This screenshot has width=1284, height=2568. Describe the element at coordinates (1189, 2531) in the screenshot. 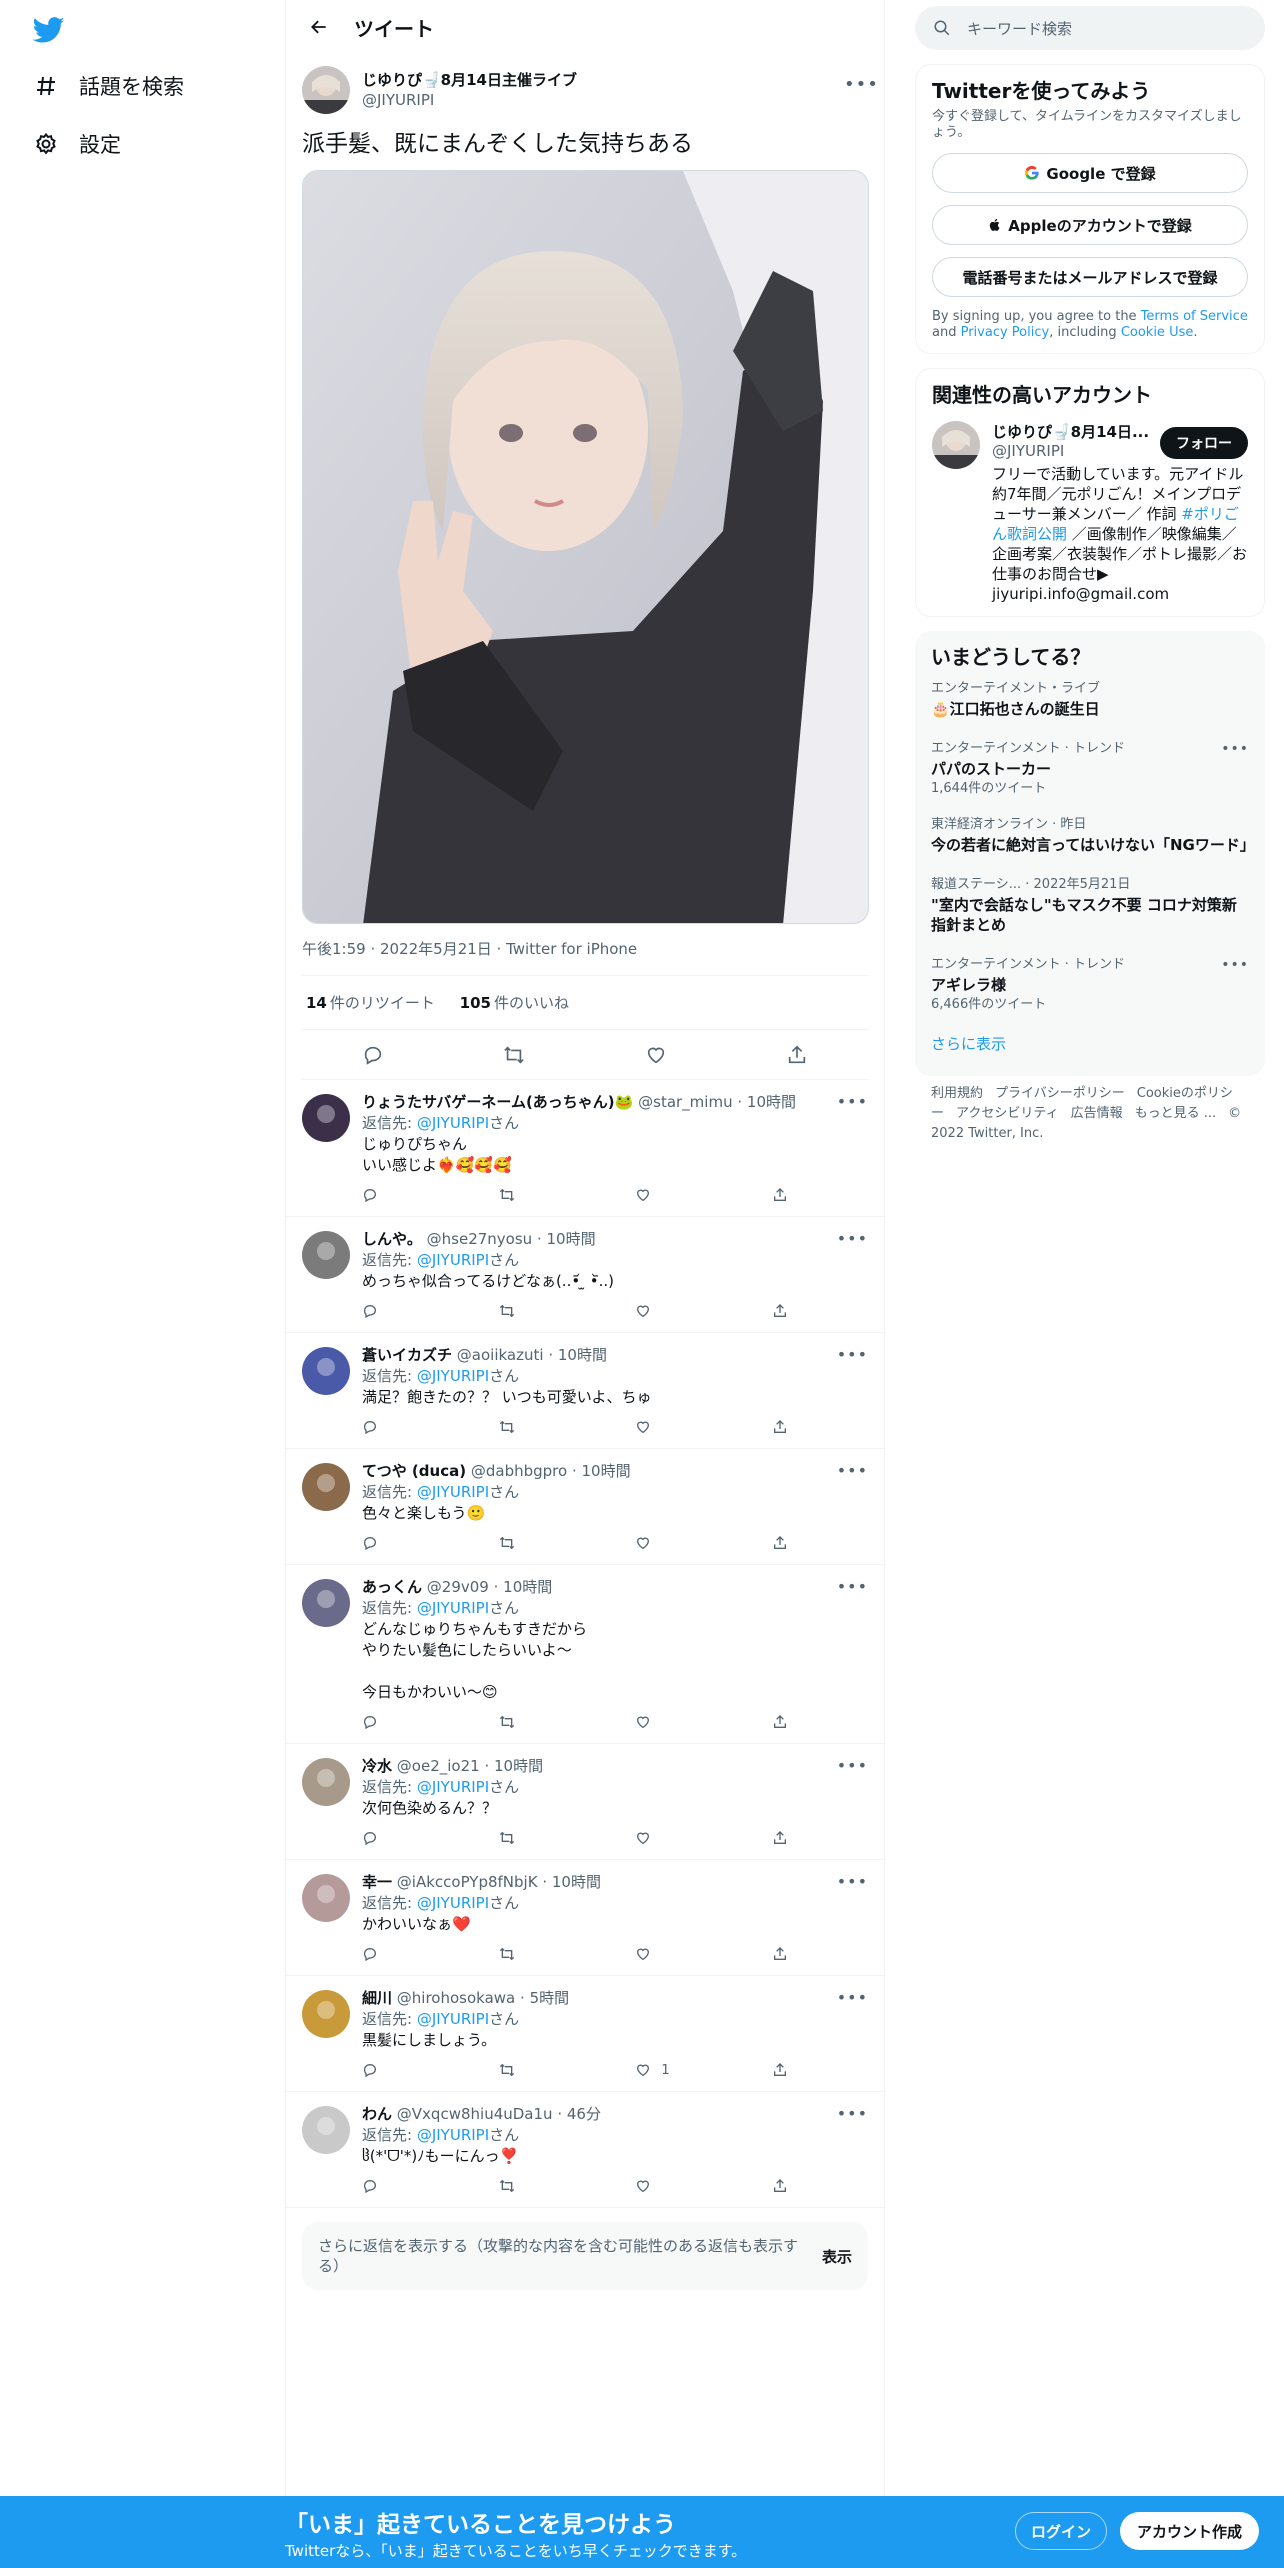

I see `create-account-button: アカウント作成` at that location.